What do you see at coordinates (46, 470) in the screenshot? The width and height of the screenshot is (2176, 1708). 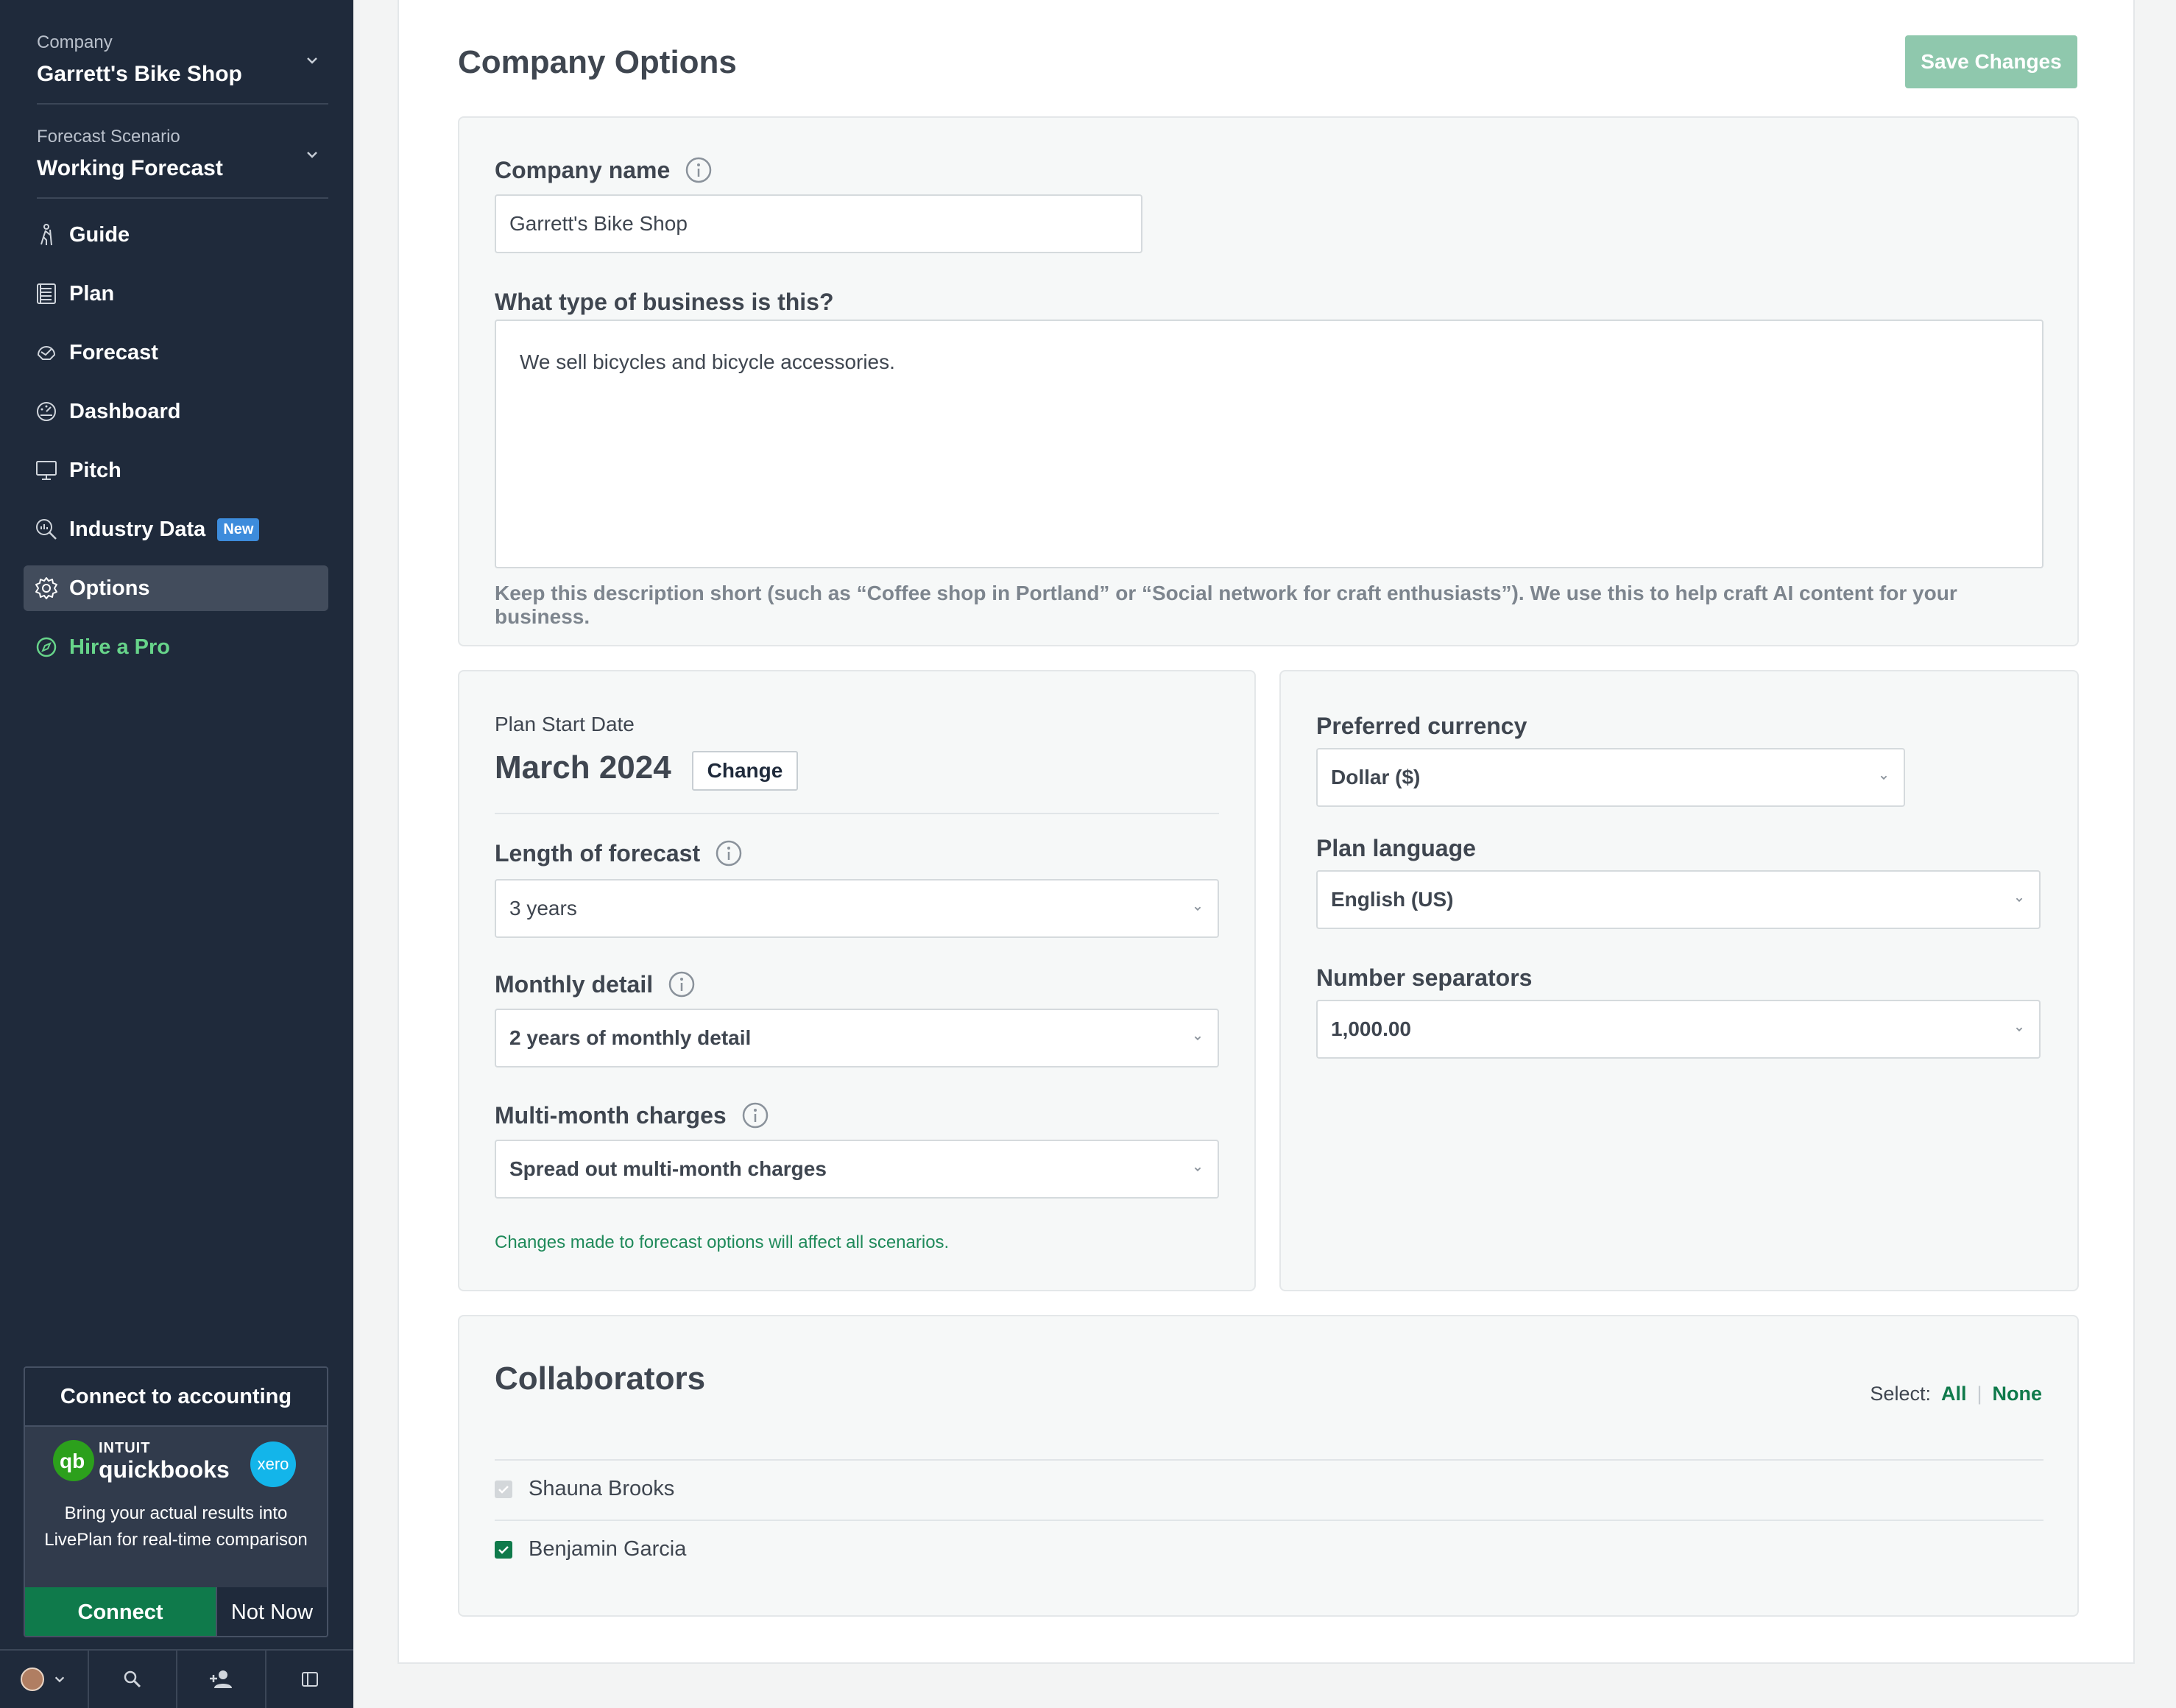 I see `monitor-icon` at bounding box center [46, 470].